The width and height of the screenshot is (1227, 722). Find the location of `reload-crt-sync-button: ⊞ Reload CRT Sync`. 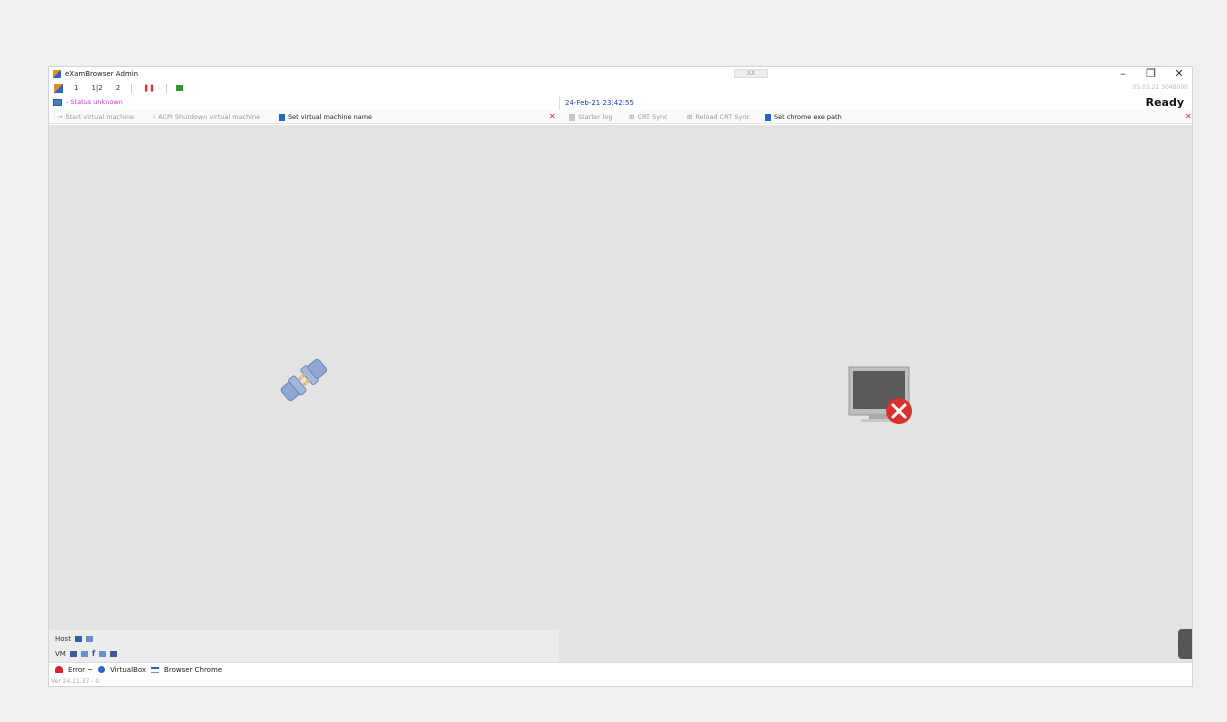

reload-crt-sync-button: ⊞ Reload CRT Sync is located at coordinates (718, 117).